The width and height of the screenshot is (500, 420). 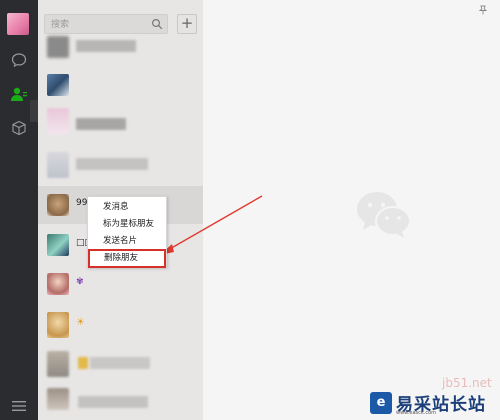 I want to click on watermark-url: www.easck.com, so click(x=416, y=413).